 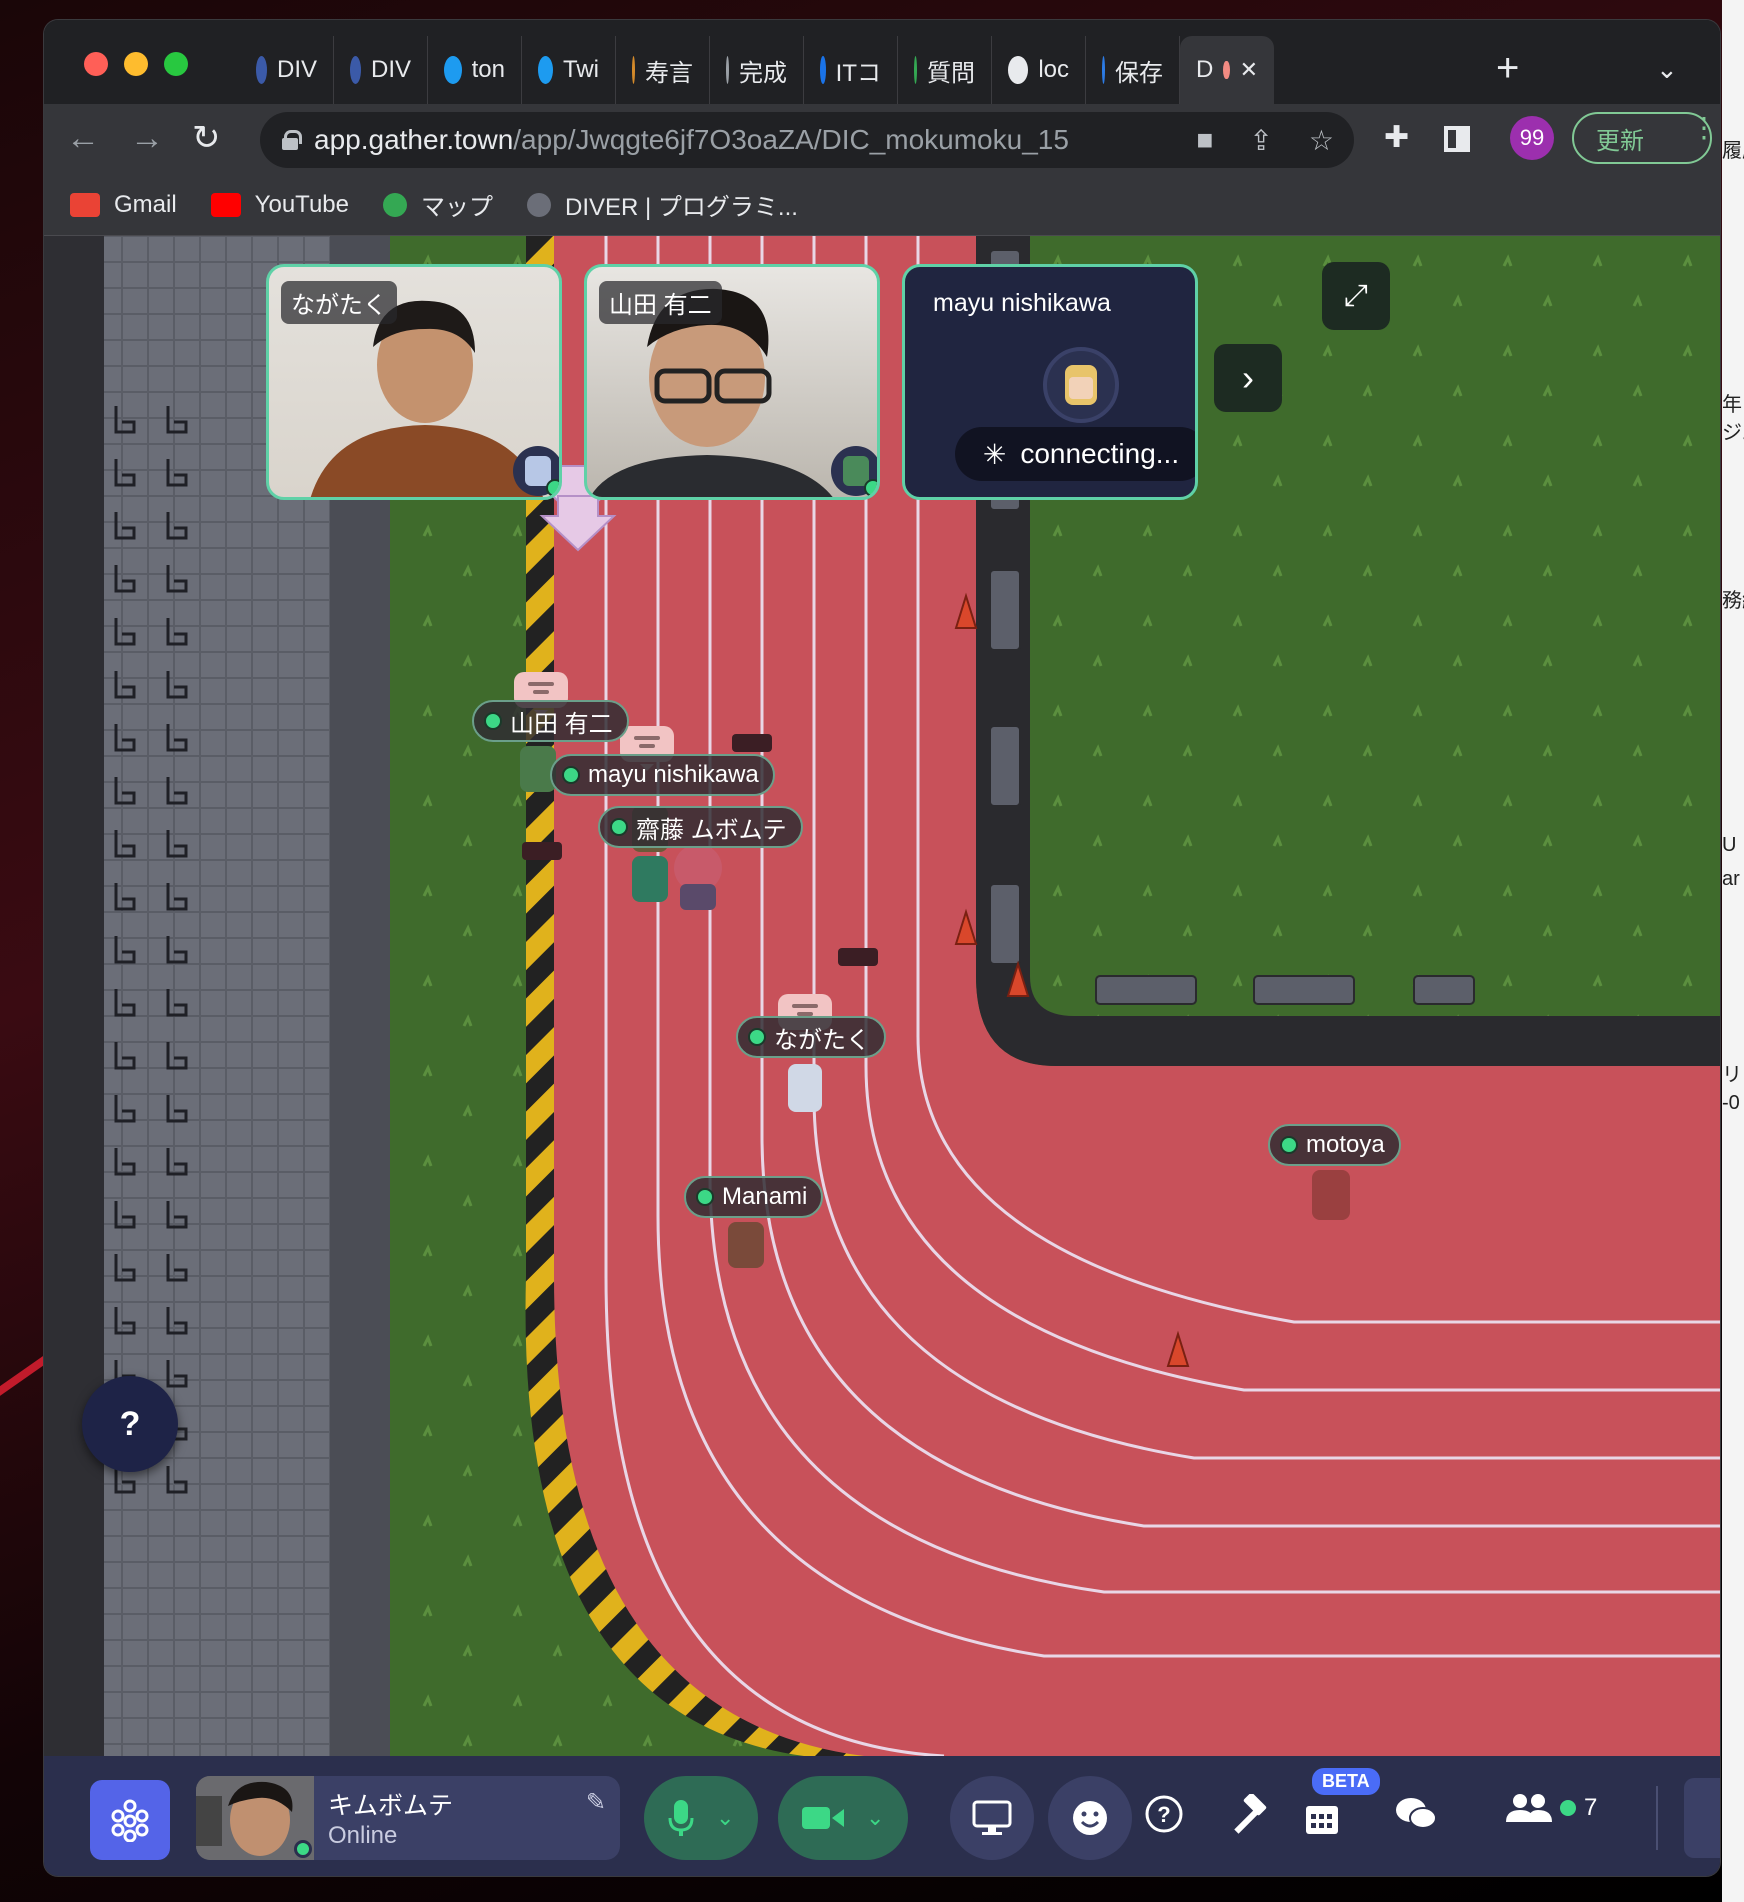 I want to click on gmail-icon, so click(x=85, y=204).